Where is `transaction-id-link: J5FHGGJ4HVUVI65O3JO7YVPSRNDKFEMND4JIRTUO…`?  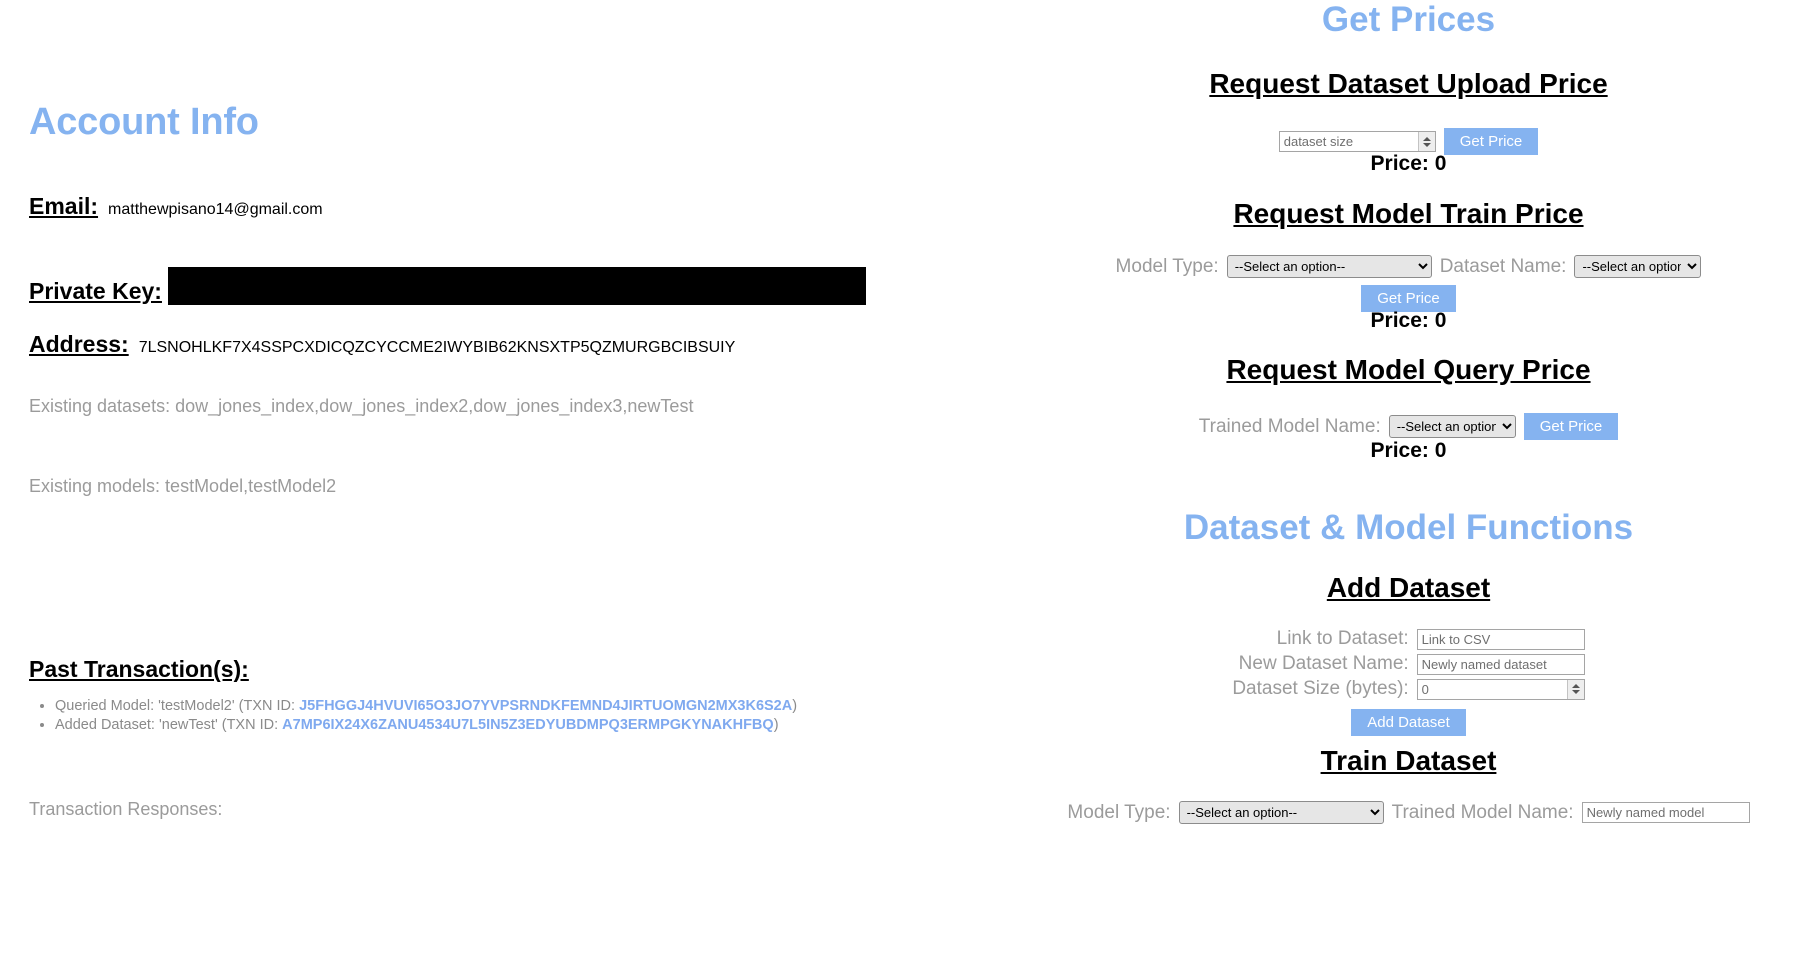
transaction-id-link: J5FHGGJ4HVUVI65O3JO7YVPSRNDKFEMND4JIRTUO… is located at coordinates (545, 706).